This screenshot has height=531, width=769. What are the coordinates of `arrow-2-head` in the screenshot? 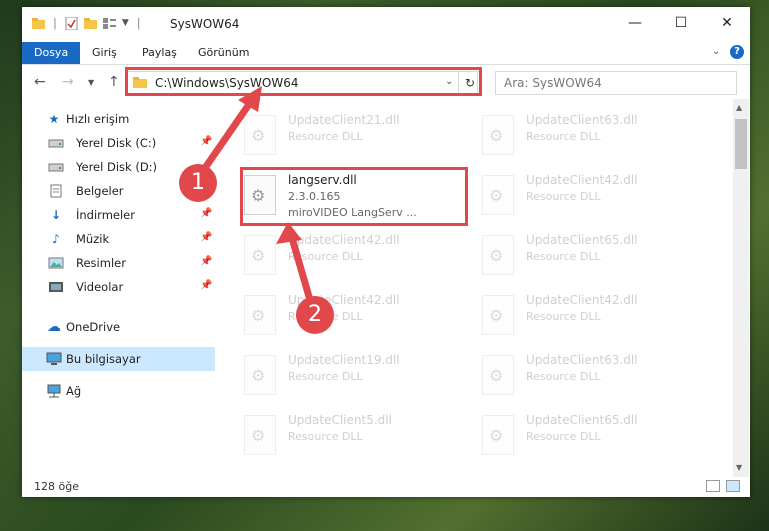 It's located at (289, 233).